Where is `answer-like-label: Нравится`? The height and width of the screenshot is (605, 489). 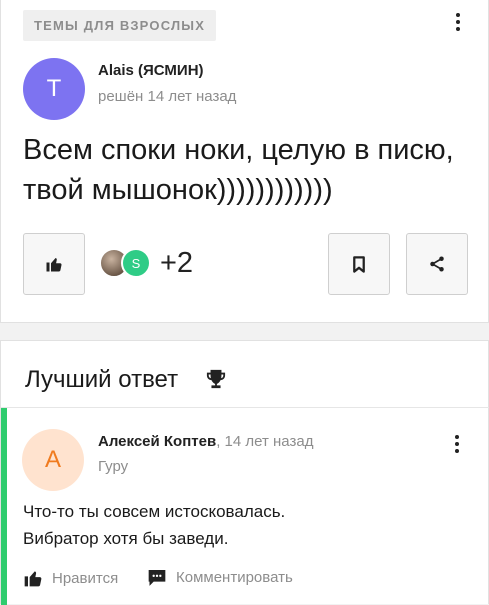 answer-like-label: Нравится is located at coordinates (85, 578).